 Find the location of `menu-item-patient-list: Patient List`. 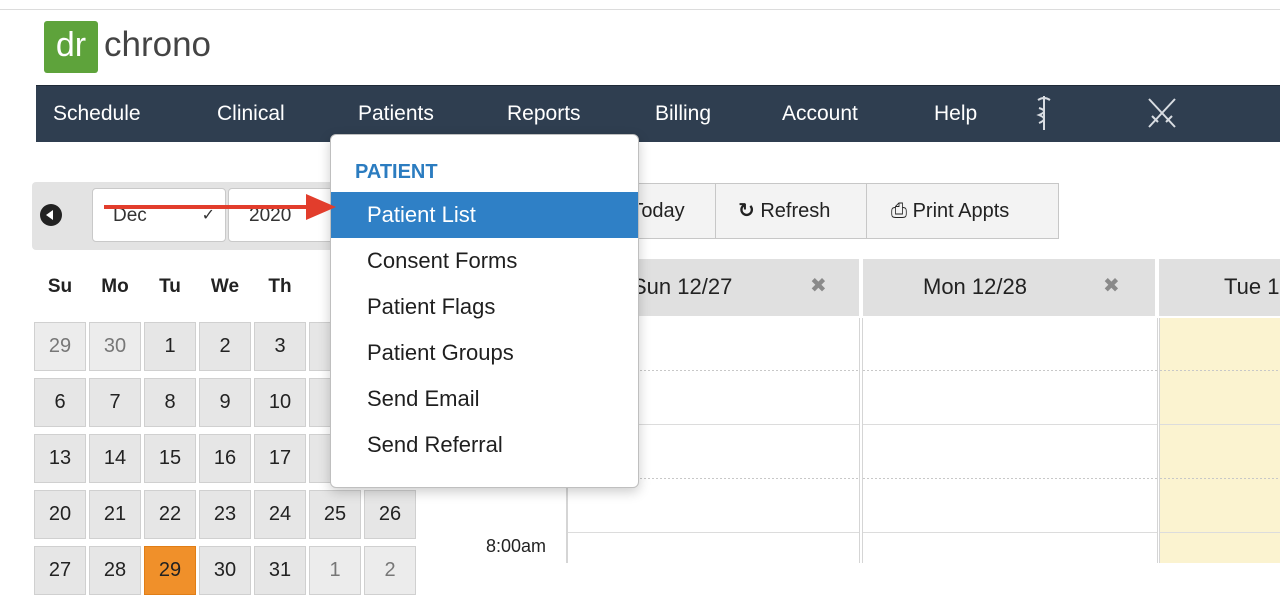

menu-item-patient-list: Patient List is located at coordinates (484, 215).